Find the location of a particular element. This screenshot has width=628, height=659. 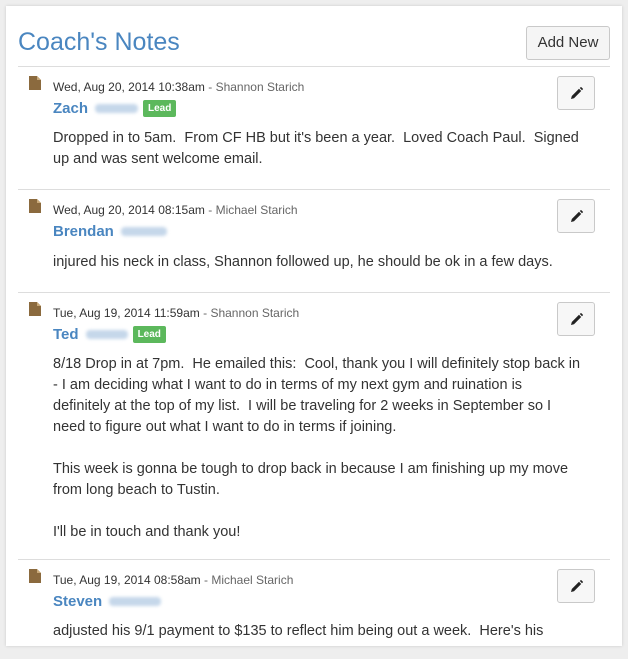

panel-header: Coach's Notes Add New is located at coordinates (314, 36).